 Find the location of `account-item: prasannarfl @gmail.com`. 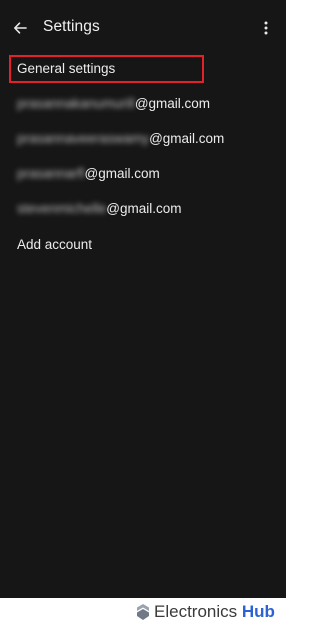

account-item: prasannarfl @gmail.com is located at coordinates (143, 175).